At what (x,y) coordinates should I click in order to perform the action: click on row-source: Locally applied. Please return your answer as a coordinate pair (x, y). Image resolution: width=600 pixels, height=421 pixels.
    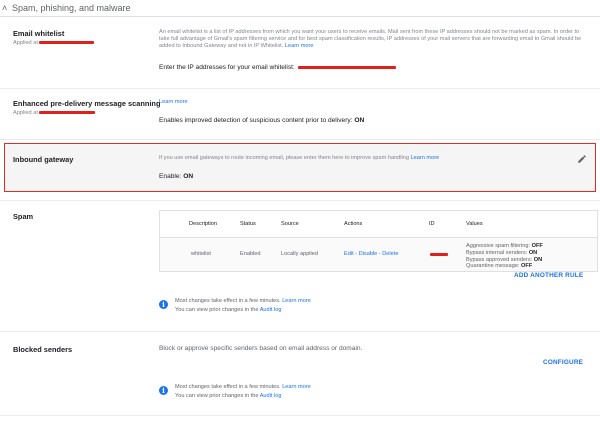
    Looking at the image, I should click on (300, 254).